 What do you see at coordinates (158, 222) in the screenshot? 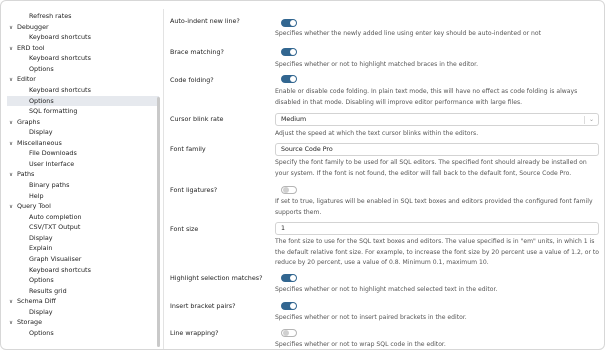
I see `tree-scrollbar` at bounding box center [158, 222].